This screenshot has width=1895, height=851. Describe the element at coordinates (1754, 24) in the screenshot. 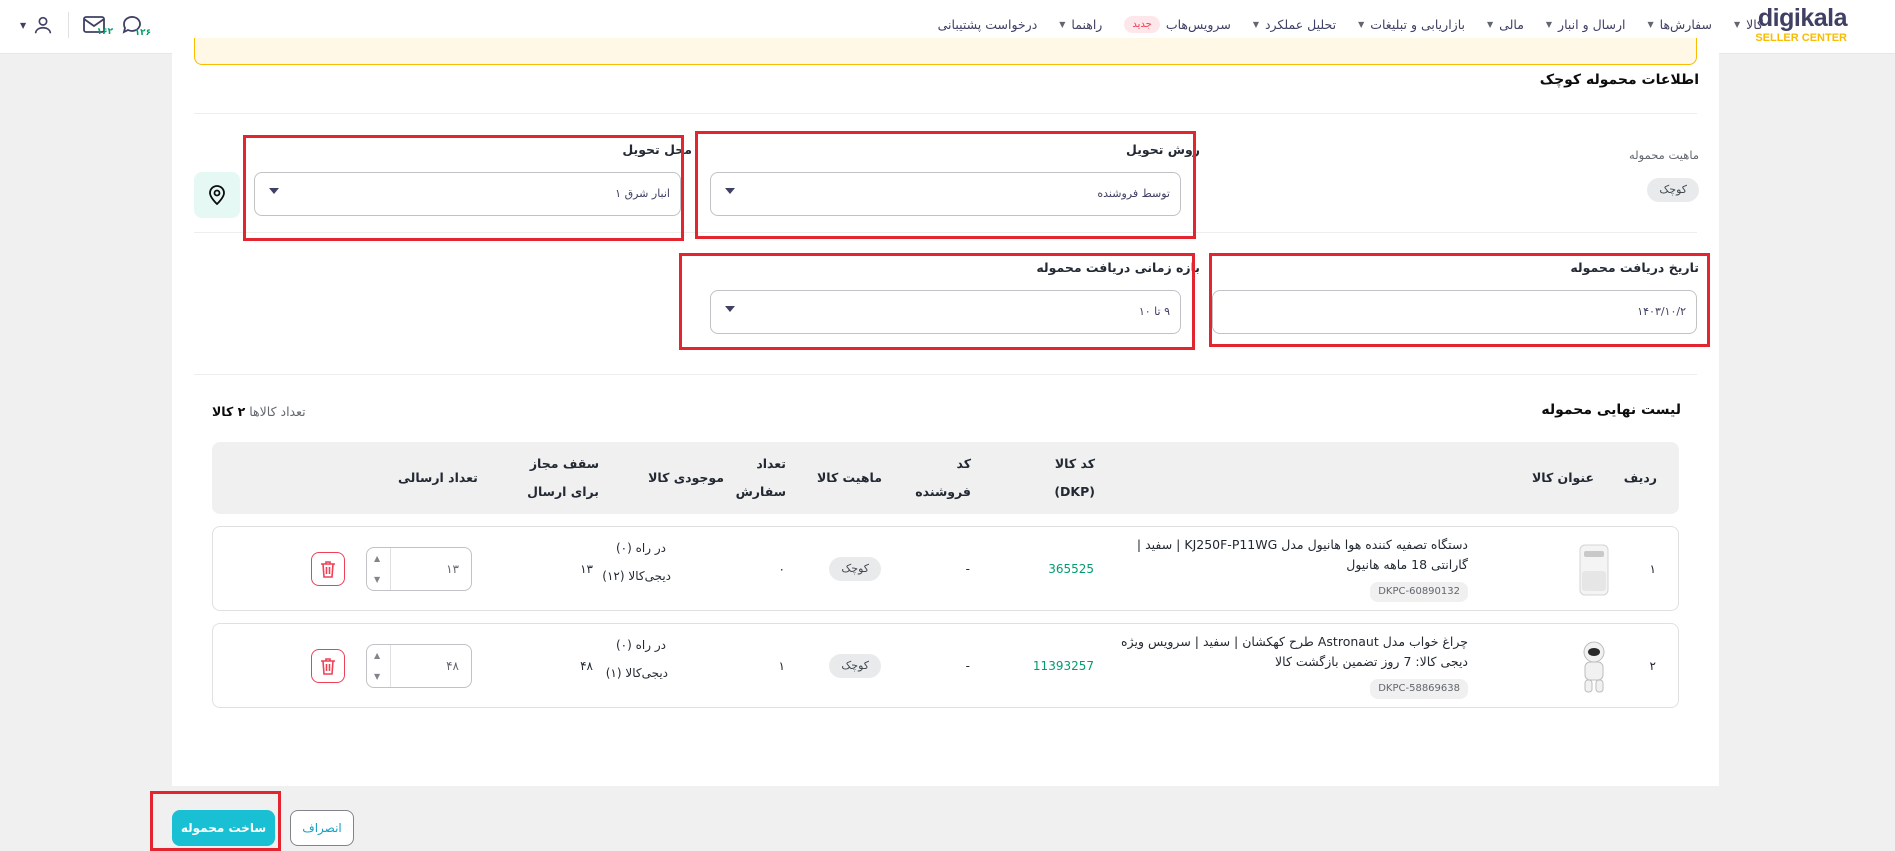

I see `nav-item-label: کالا` at that location.